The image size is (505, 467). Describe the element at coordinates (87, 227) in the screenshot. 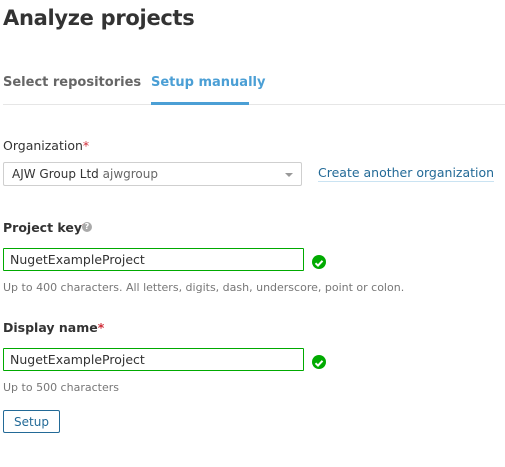

I see `help-icon: ?` at that location.